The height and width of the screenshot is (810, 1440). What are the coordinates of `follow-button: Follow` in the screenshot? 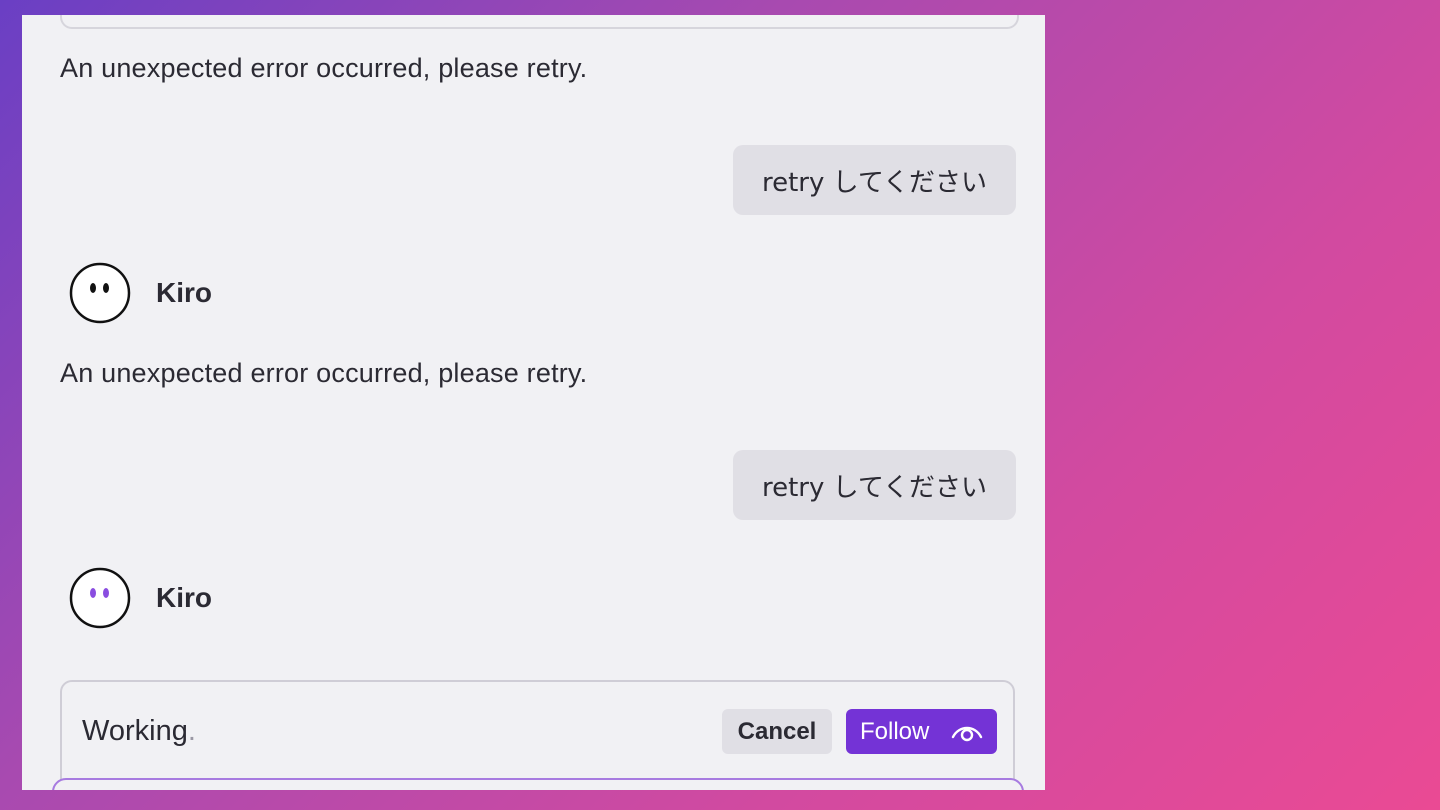 It's located at (921, 731).